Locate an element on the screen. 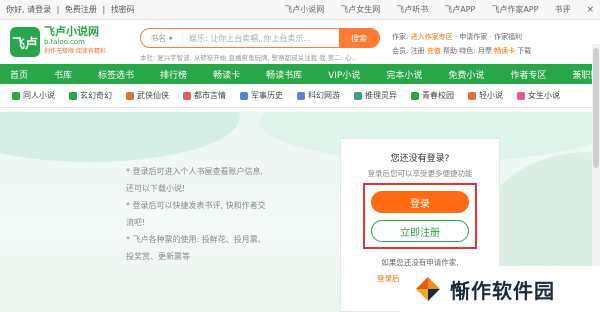 The height and width of the screenshot is (312, 600). category-label: 轻小说 is located at coordinates (491, 95).